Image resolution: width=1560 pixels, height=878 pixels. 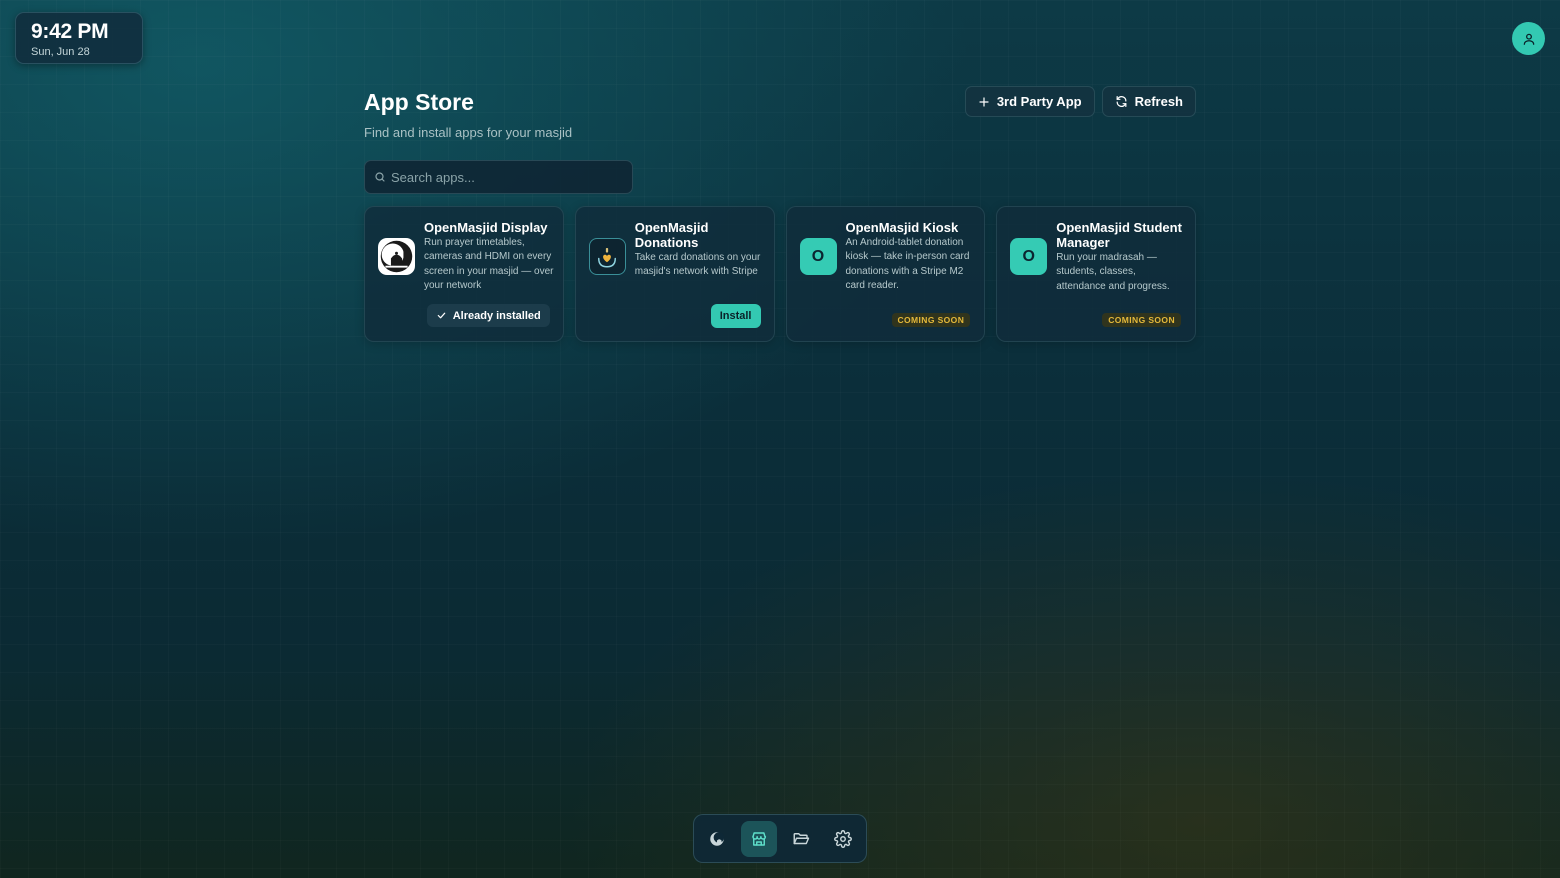 What do you see at coordinates (486, 227) in the screenshot?
I see `app-name: OpenMasjid Display` at bounding box center [486, 227].